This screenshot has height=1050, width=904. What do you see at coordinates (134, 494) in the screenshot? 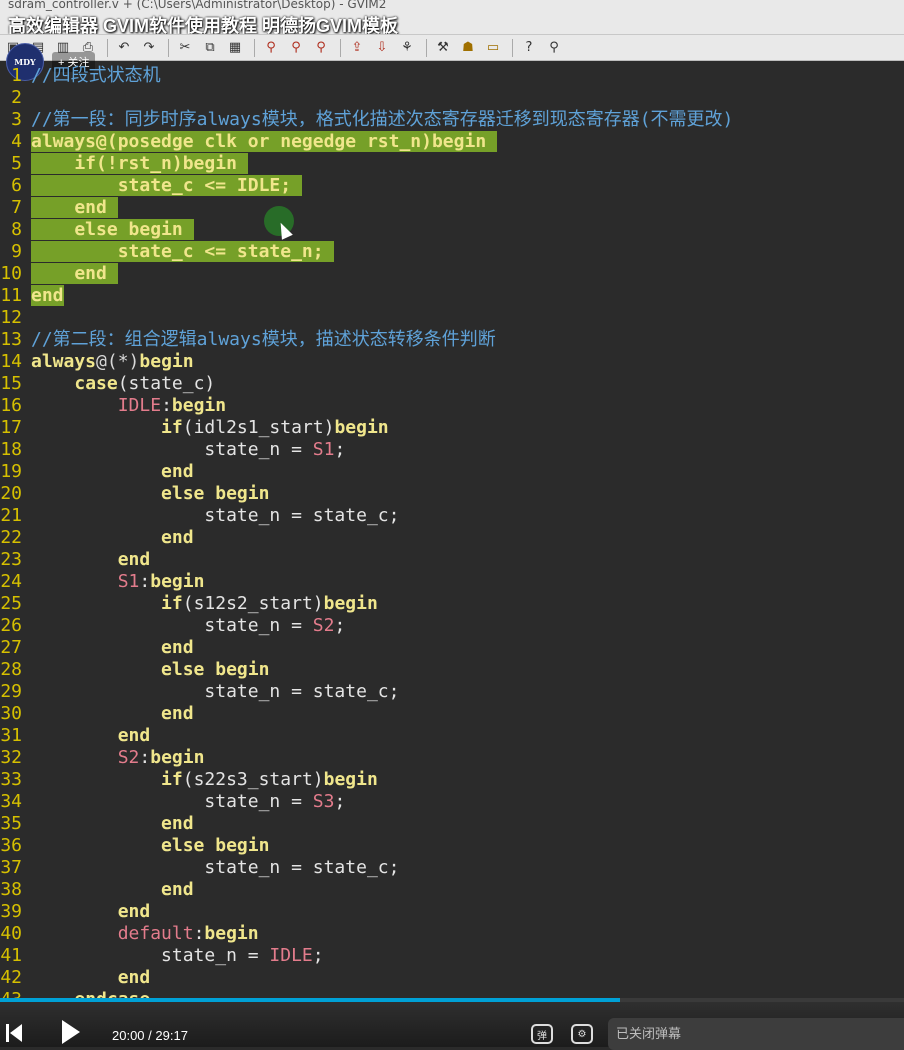
I see `code-line: 20 else begin` at bounding box center [134, 494].